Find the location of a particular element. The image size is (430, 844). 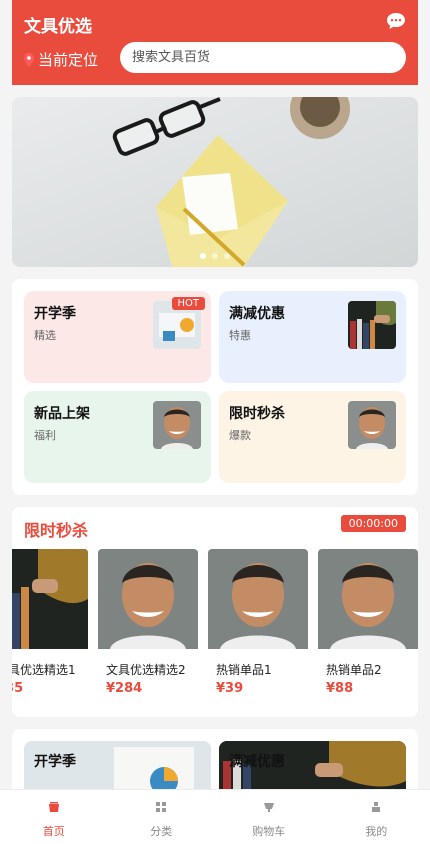

product-name: 热销单品2 is located at coordinates (354, 670).